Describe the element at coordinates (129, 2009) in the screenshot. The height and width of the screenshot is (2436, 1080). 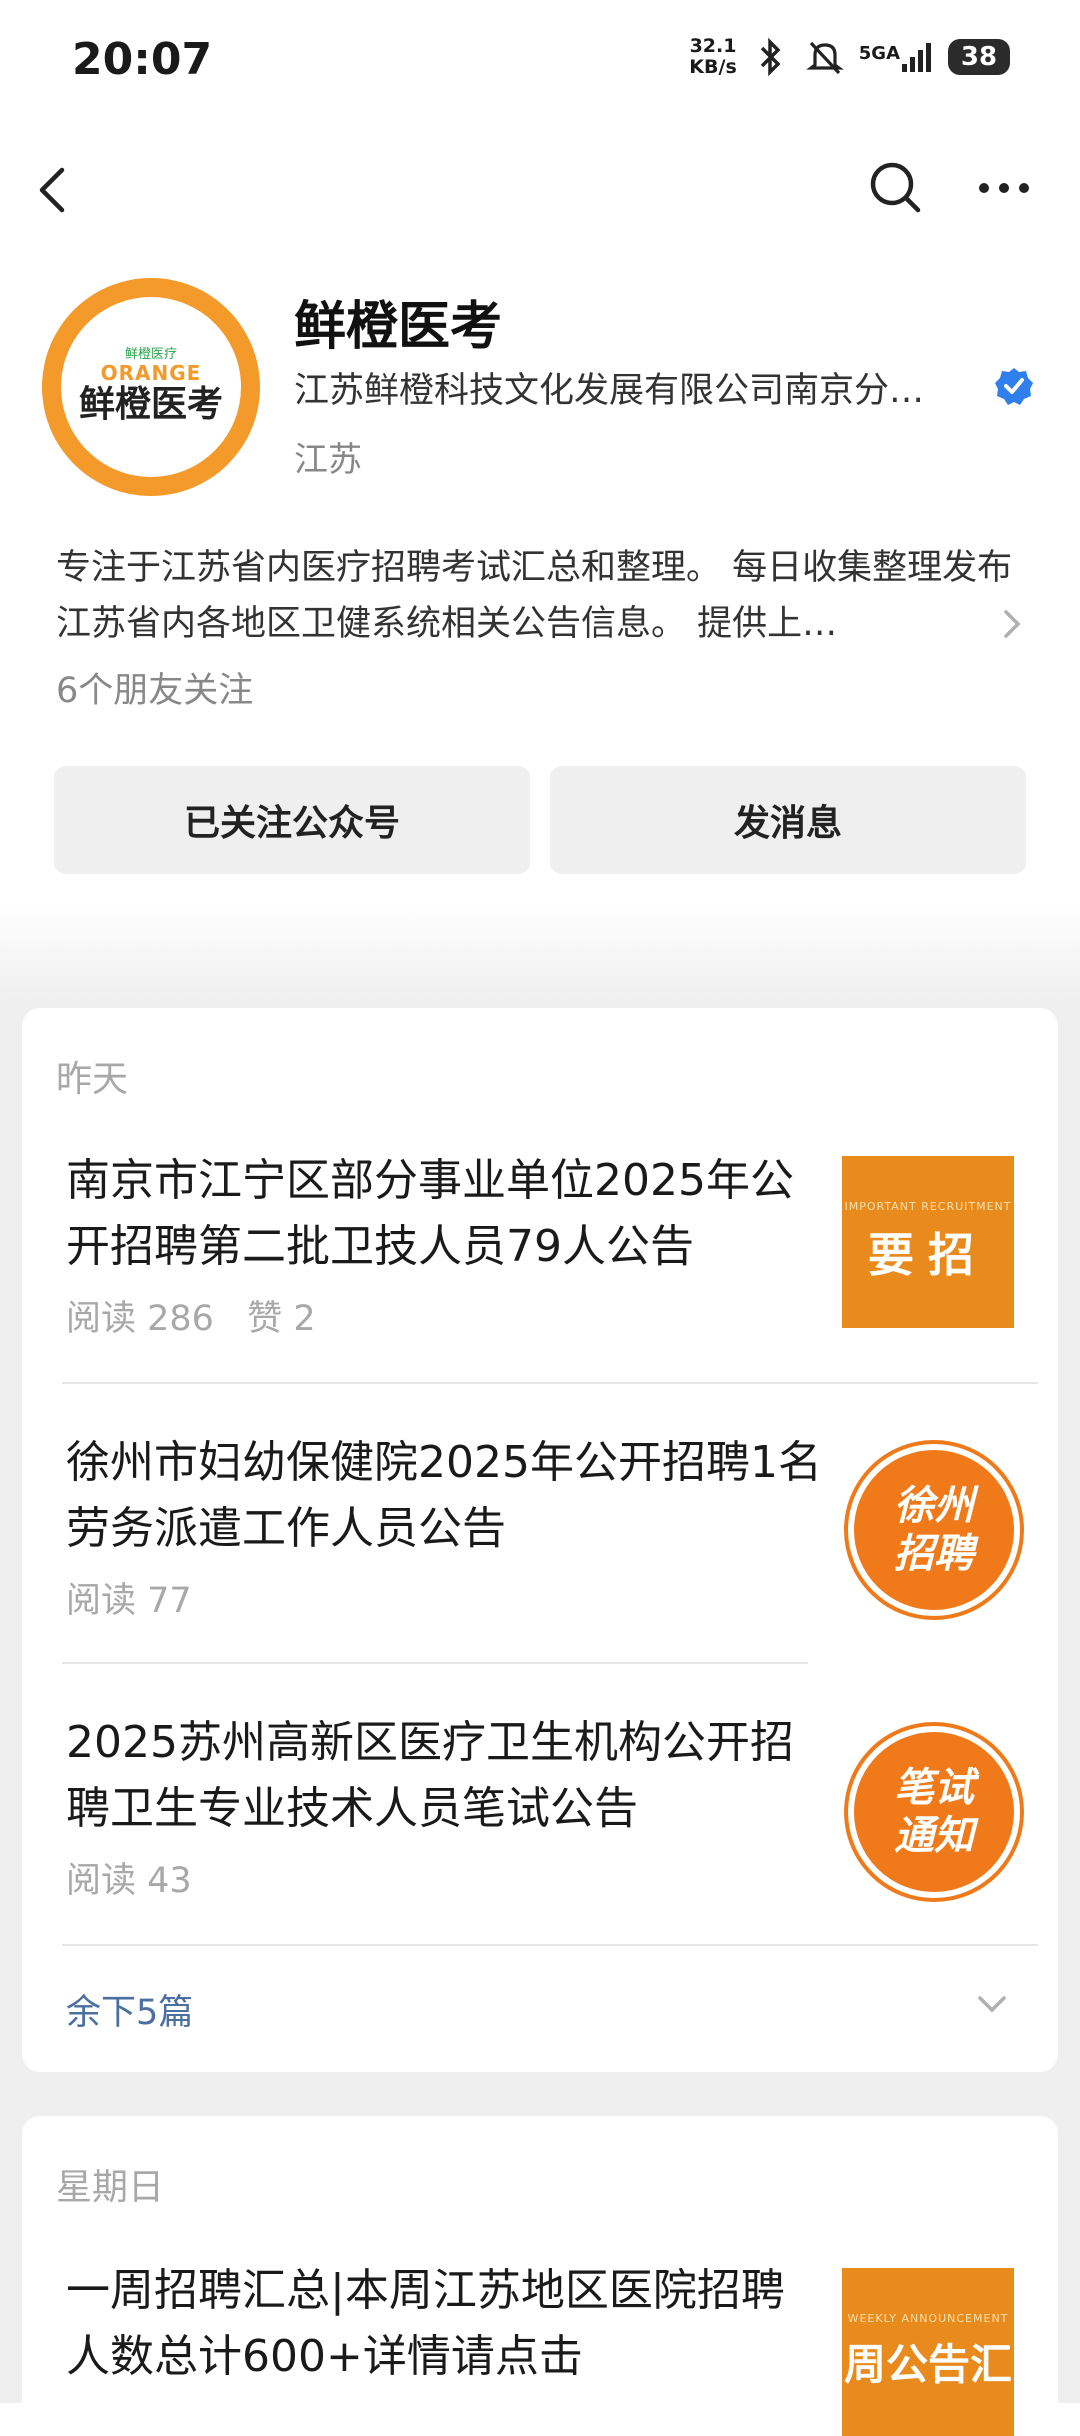
I see `show-more-link: 余下5篇` at that location.